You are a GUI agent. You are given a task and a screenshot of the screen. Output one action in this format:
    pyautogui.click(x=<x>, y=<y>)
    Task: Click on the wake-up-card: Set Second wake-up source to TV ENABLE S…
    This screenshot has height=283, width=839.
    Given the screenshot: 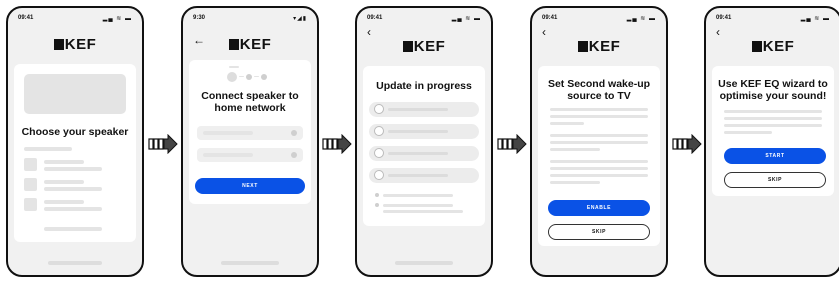 What is the action you would take?
    pyautogui.click(x=599, y=156)
    